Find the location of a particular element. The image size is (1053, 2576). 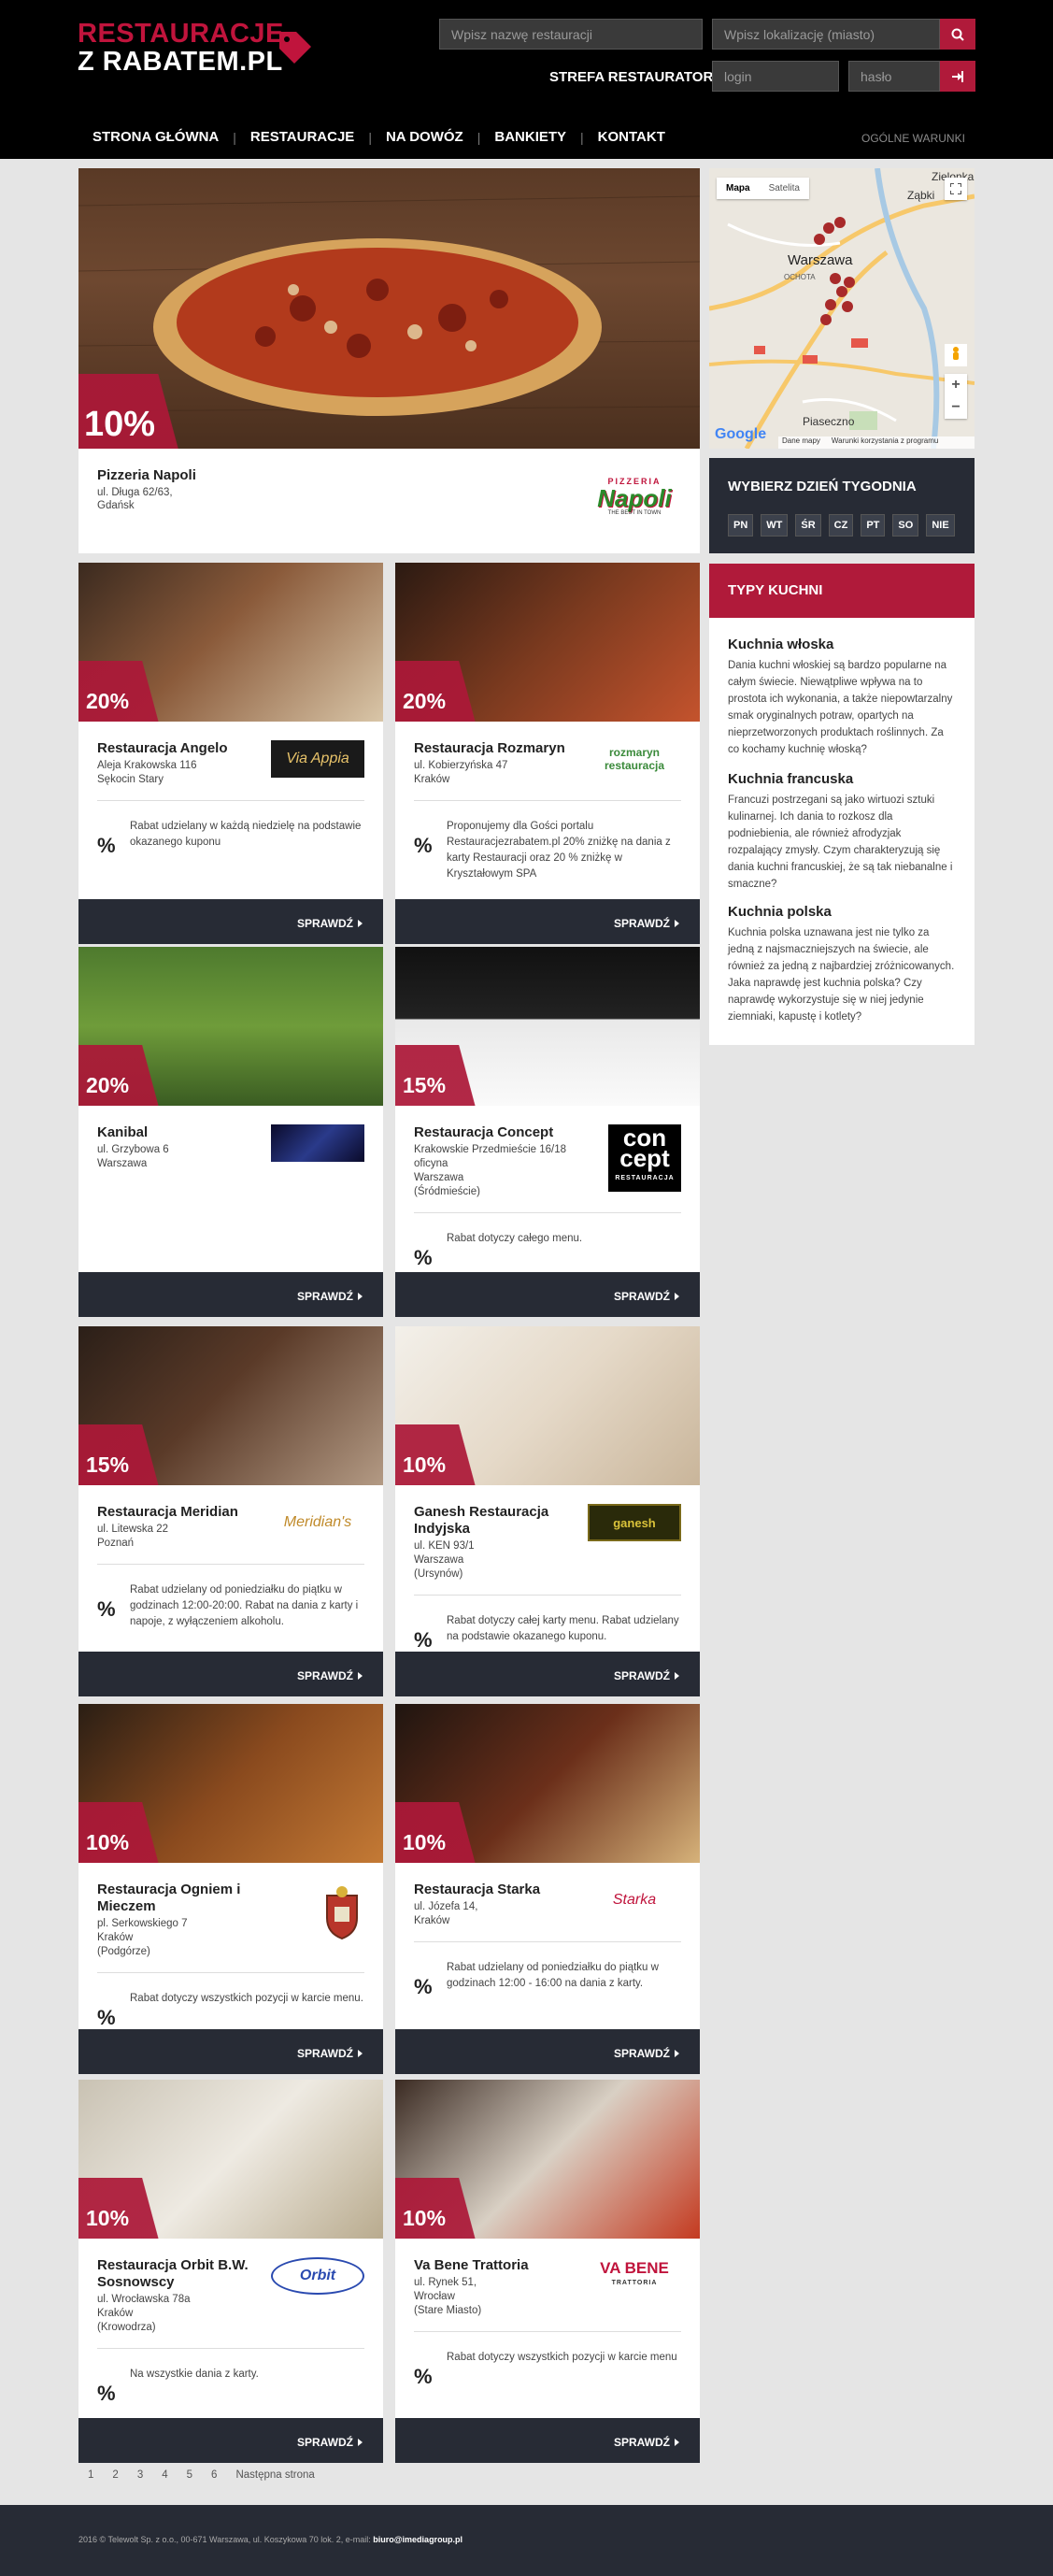

page-link: 3 is located at coordinates (140, 2475).